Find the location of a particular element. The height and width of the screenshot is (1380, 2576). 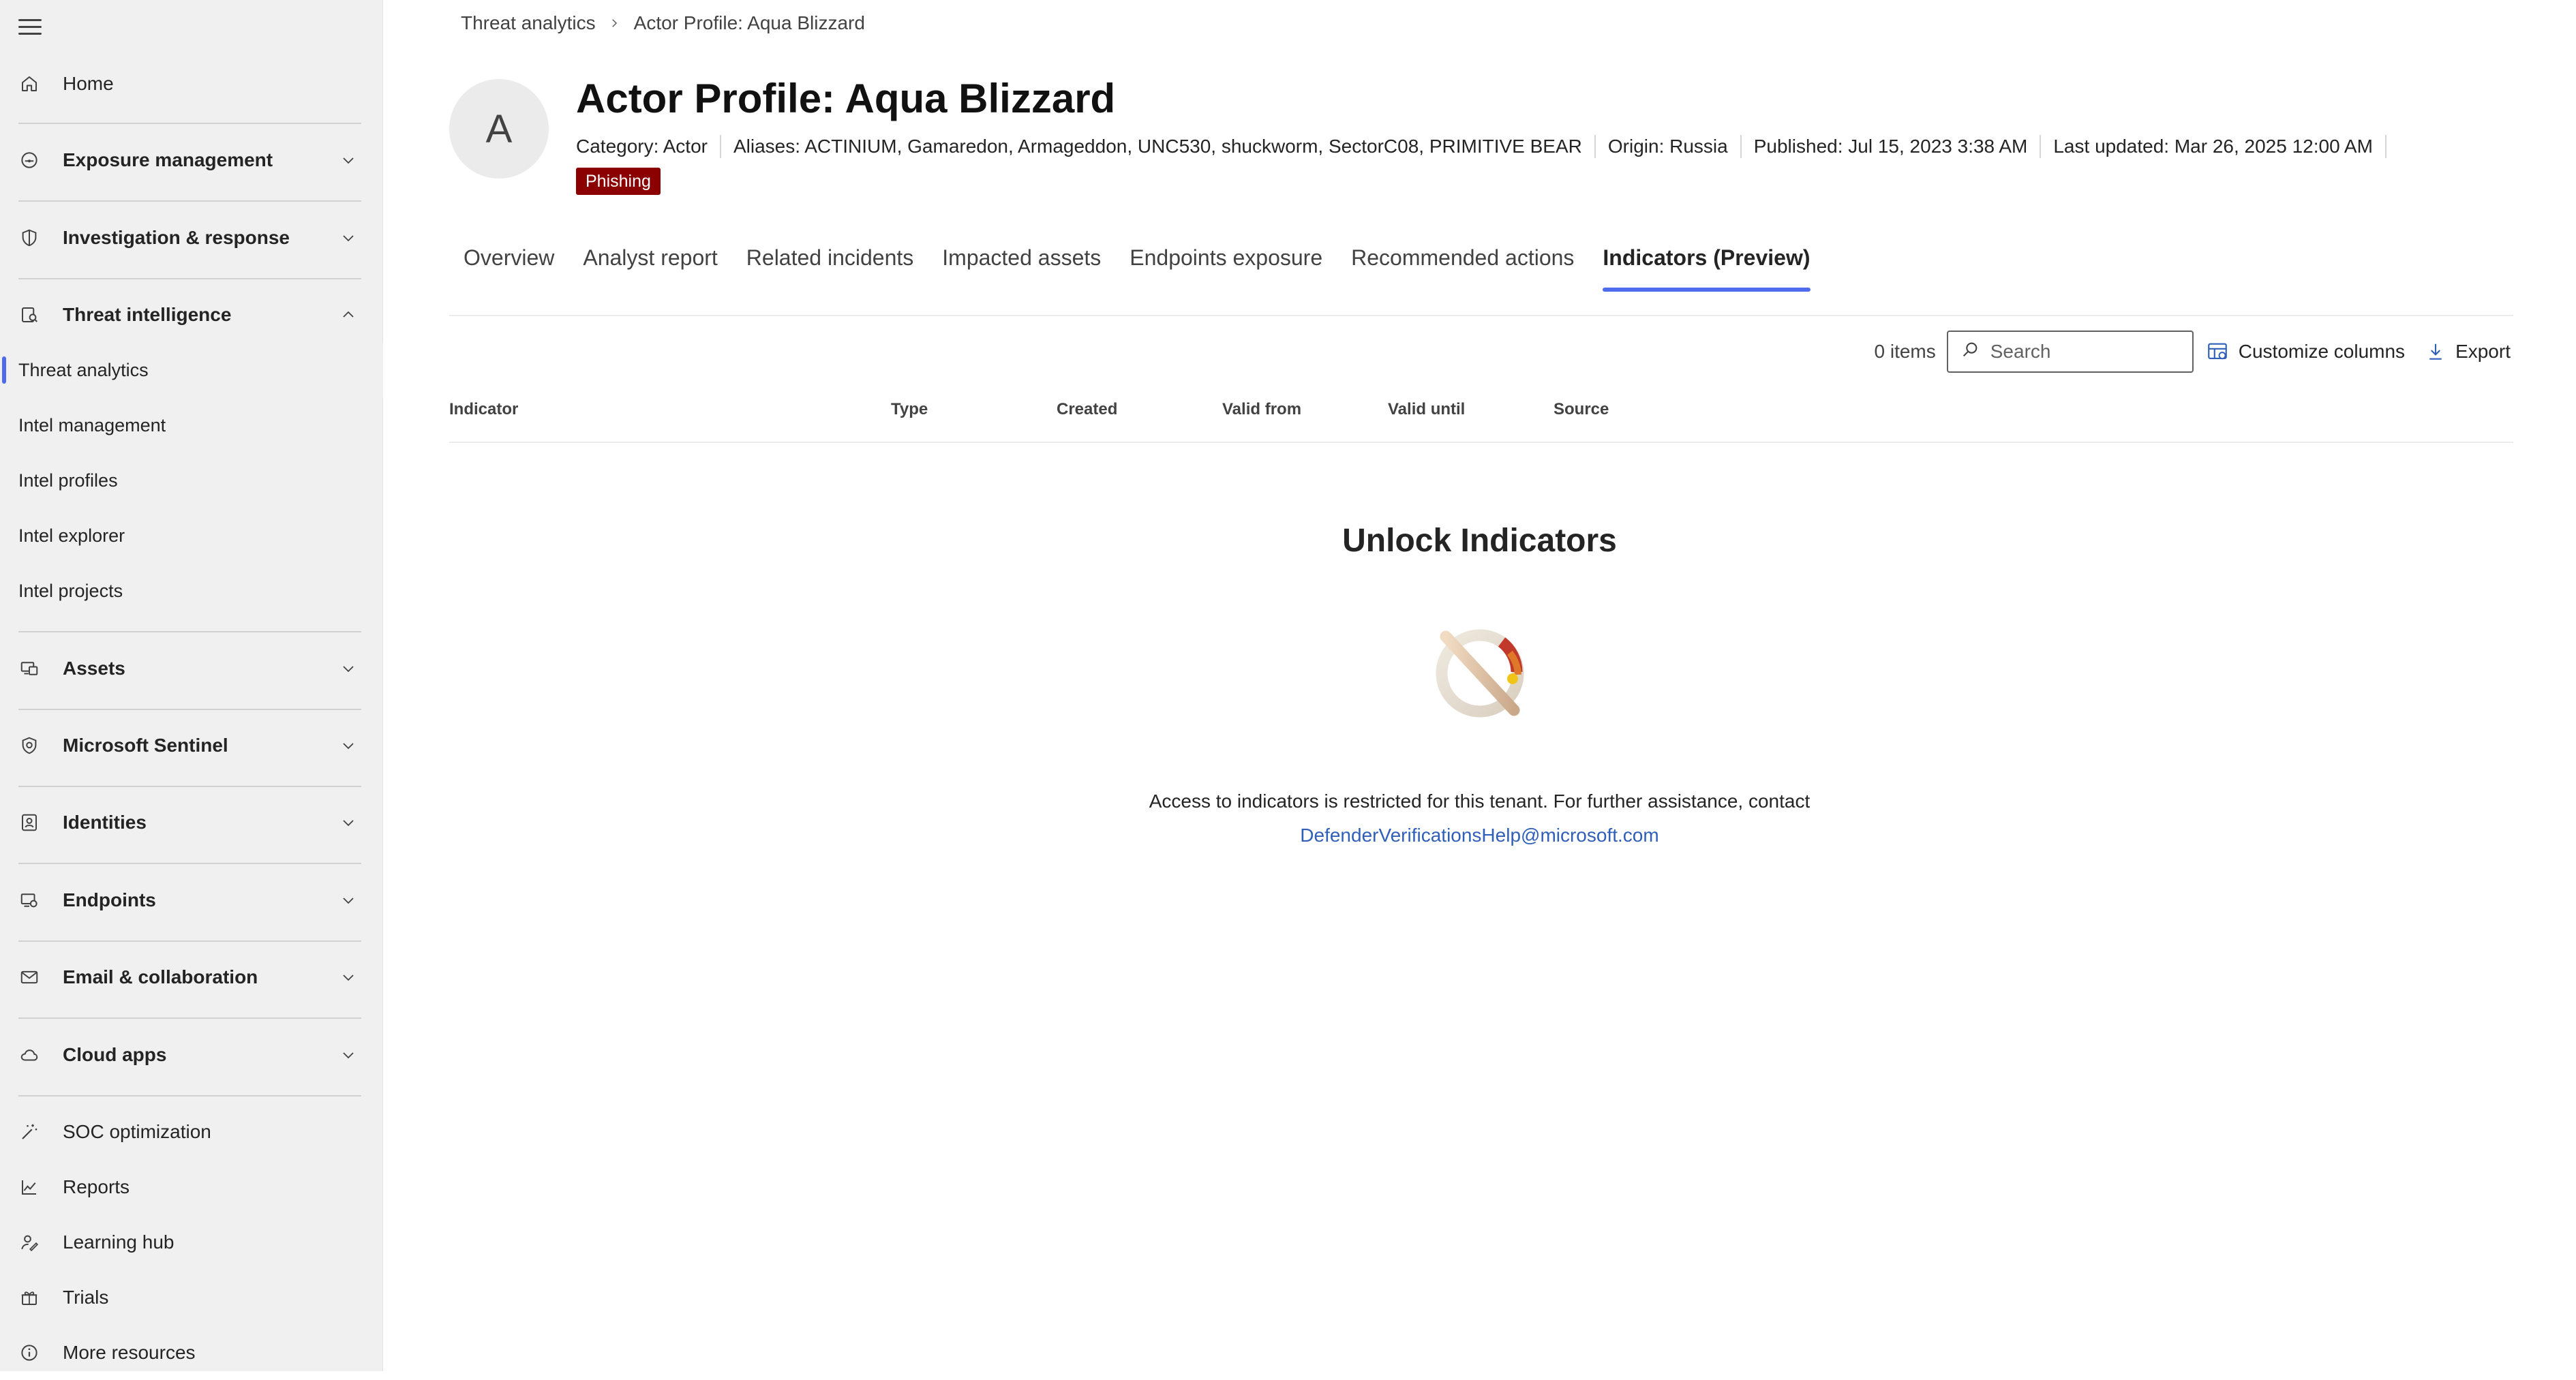

sidebar-item-label: Intel management is located at coordinates (92, 425).